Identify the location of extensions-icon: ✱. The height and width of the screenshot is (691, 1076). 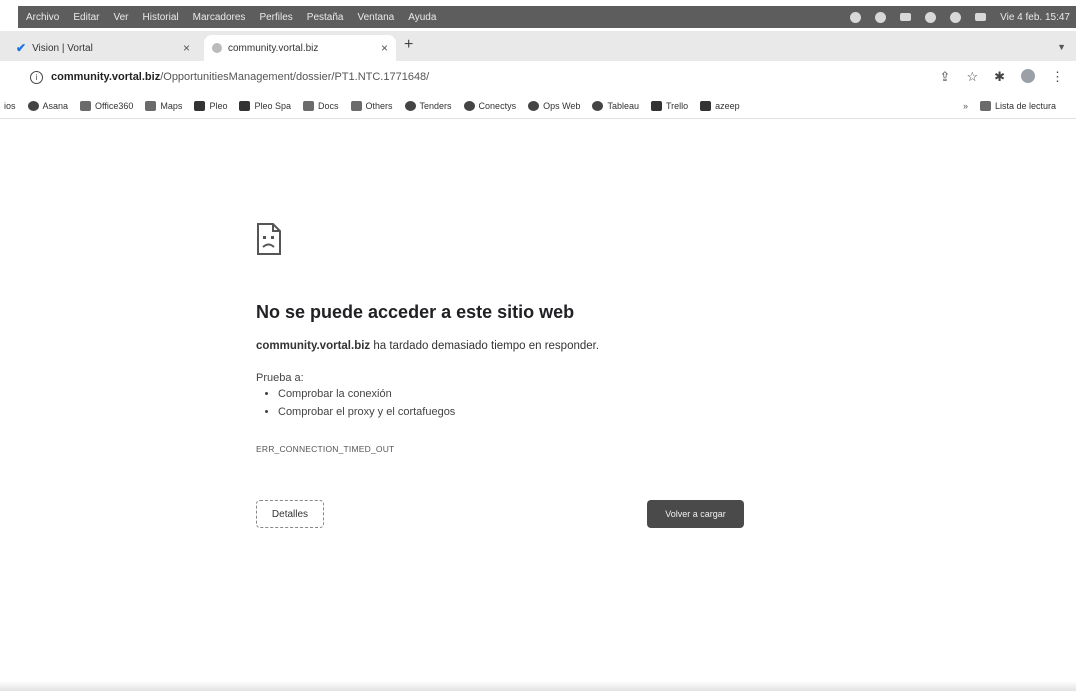
(999, 77).